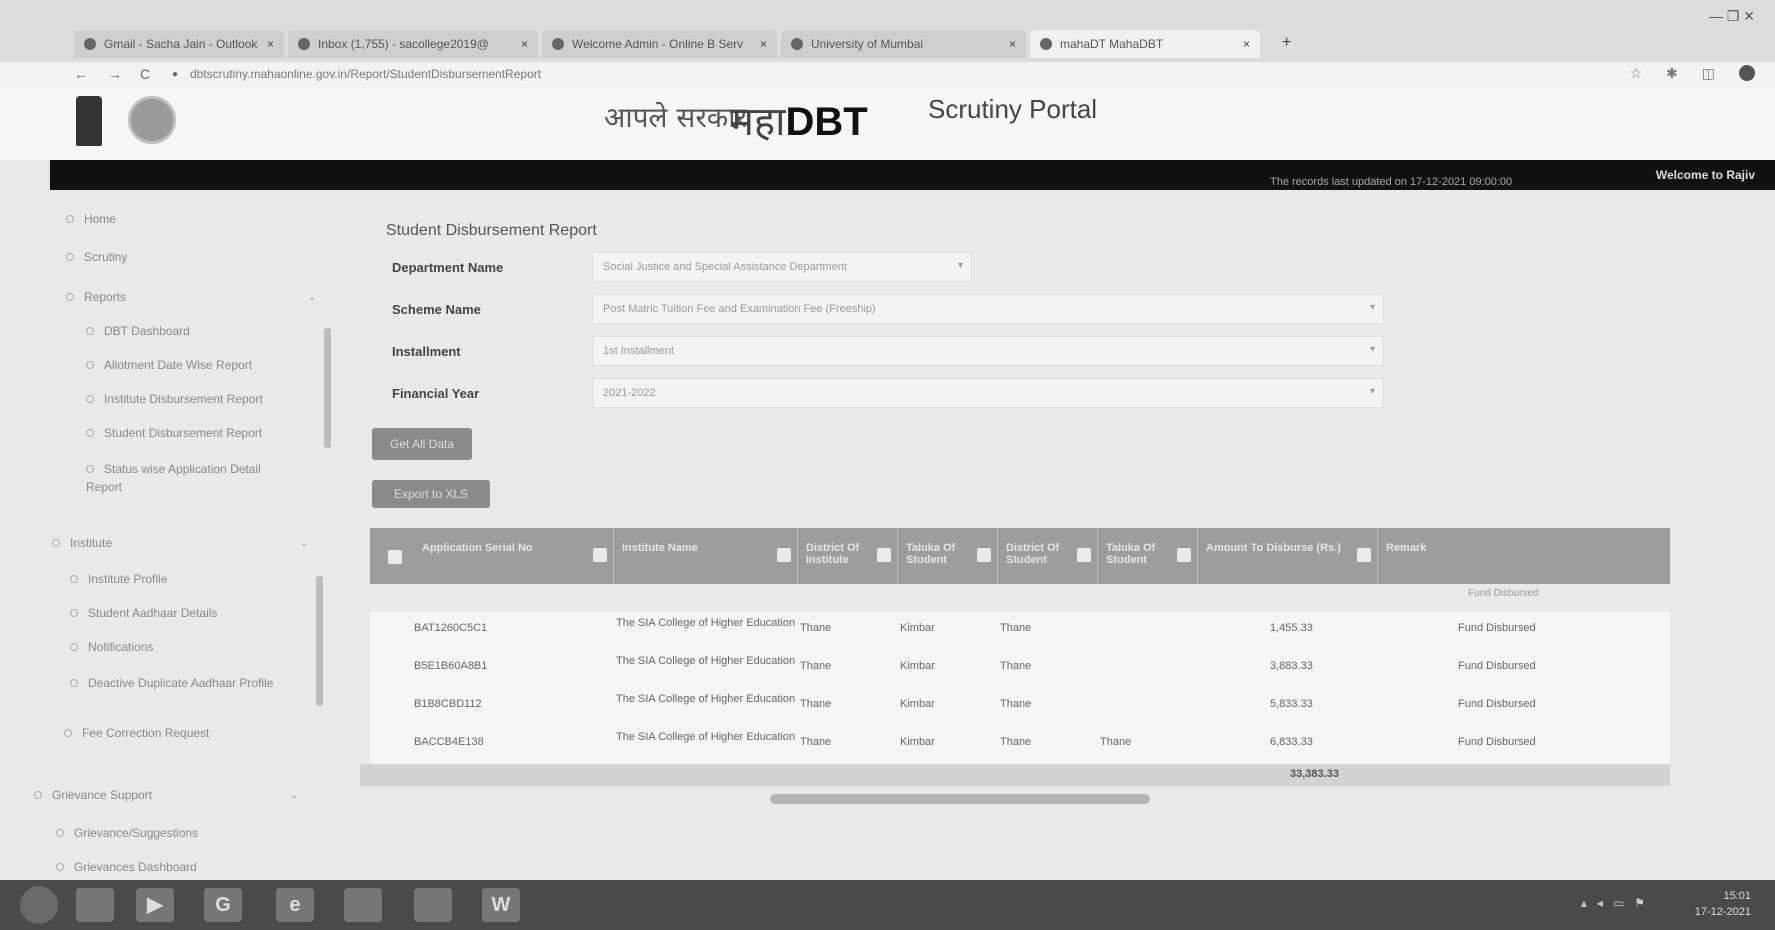 Image resolution: width=1775 pixels, height=930 pixels. What do you see at coordinates (1288, 556) in the screenshot?
I see `column-header: Amount To Disburse (Rs.)` at bounding box center [1288, 556].